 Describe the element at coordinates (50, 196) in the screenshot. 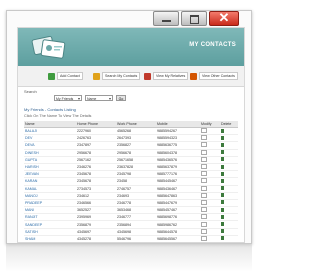

I see `contact-name-link: MANOJ` at that location.